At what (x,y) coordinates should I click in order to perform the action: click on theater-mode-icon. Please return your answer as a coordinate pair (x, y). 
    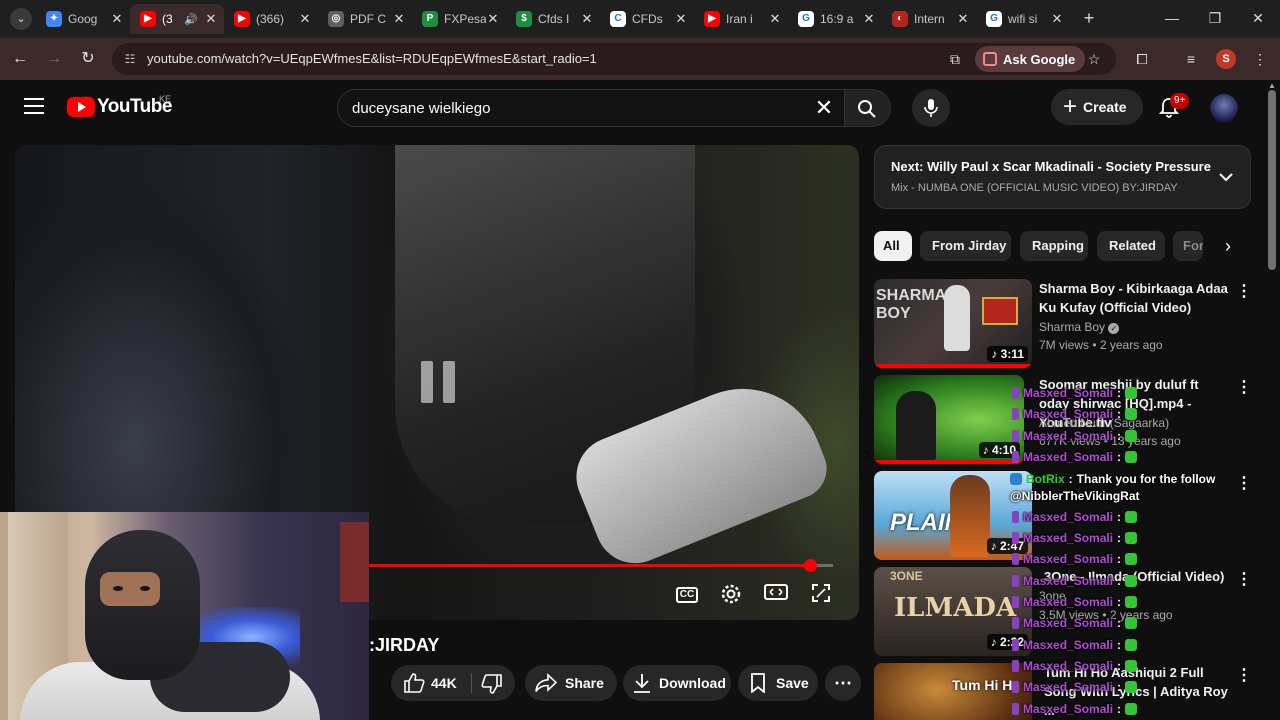
    Looking at the image, I should click on (776, 595).